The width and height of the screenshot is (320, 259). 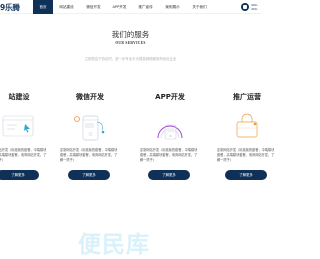 What do you see at coordinates (43, 7) in the screenshot?
I see `nav-item-home: 首页` at bounding box center [43, 7].